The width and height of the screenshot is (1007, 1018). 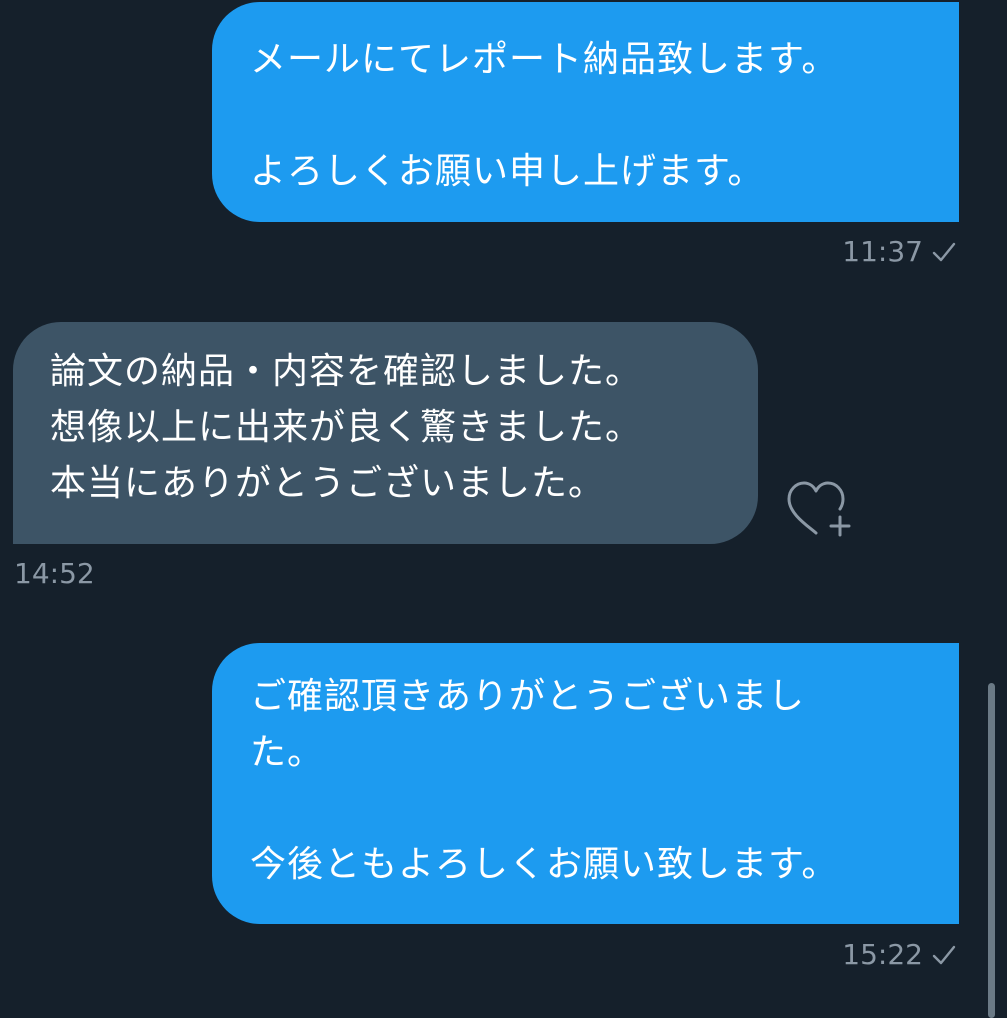 I want to click on message-meta: 11:37, so click(x=899, y=252).